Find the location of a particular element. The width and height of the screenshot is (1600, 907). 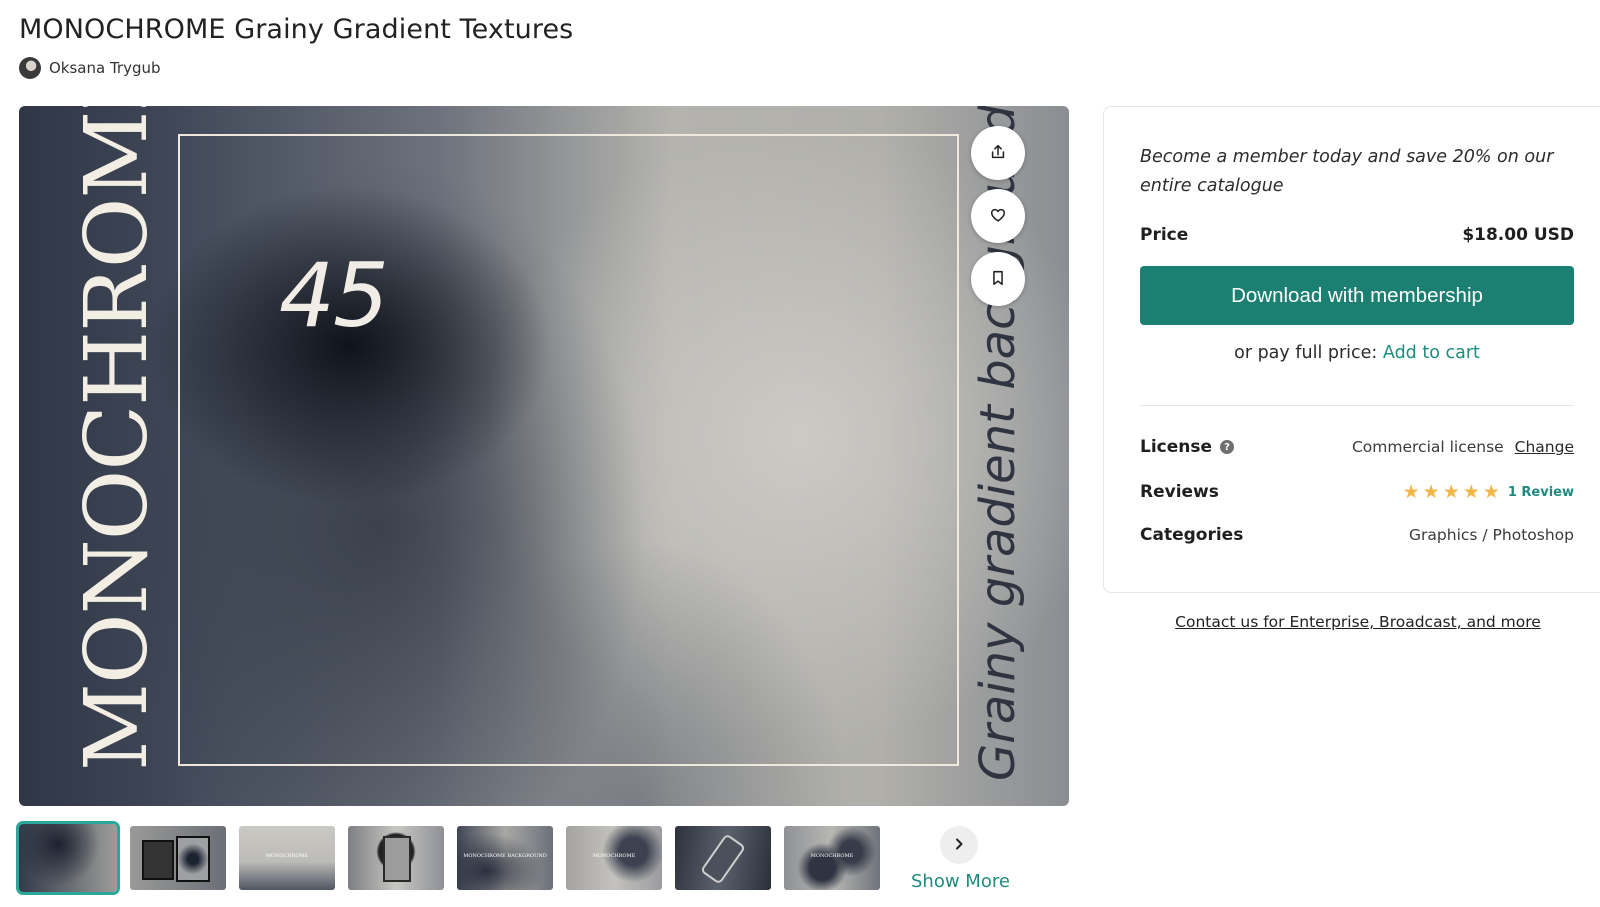

heart-icon is located at coordinates (998, 216).